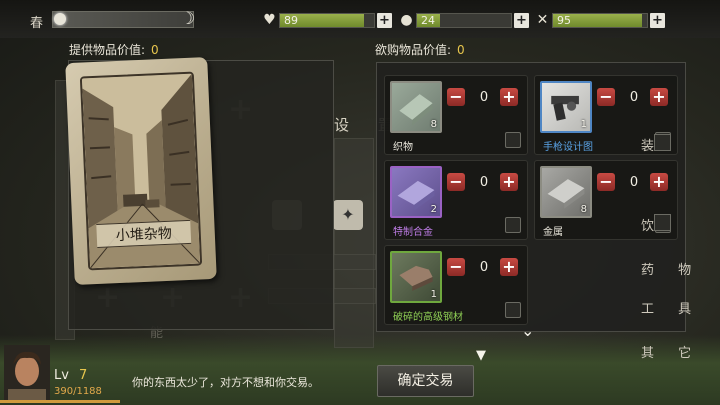 Image resolution: width=720 pixels, height=405 pixels. Describe the element at coordinates (416, 192) in the screenshot. I see `alloy-icon: 2` at that location.